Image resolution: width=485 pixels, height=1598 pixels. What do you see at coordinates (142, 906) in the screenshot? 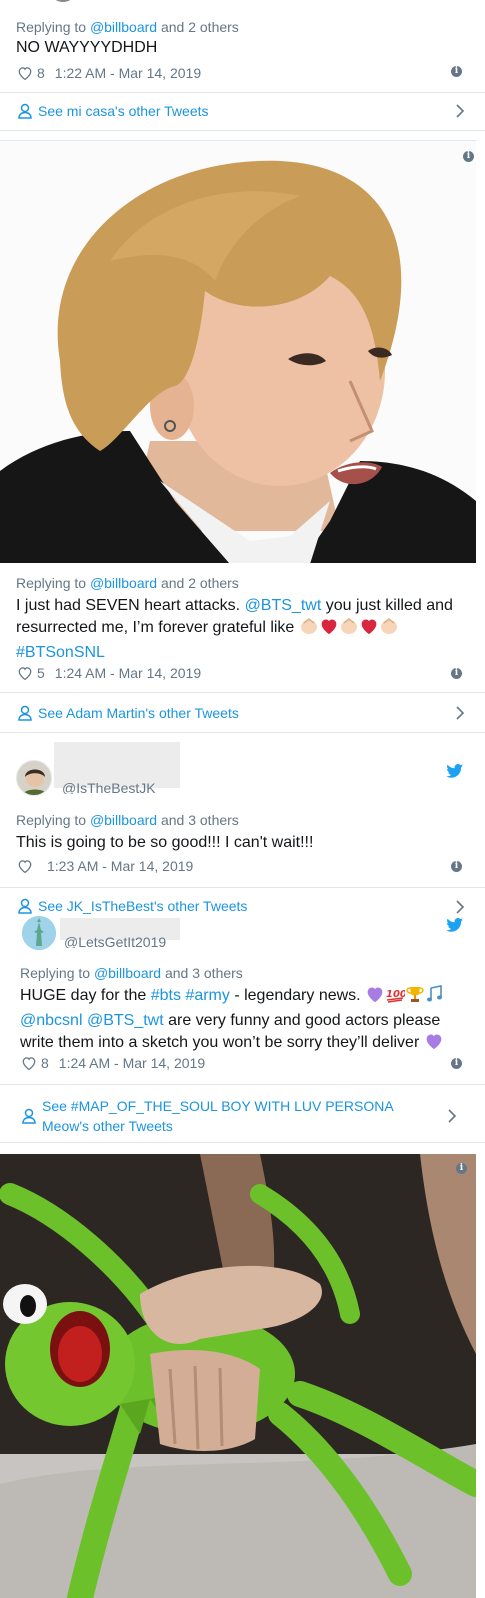
I see `see-more-label: See JK_IsTheBest's other Tweets` at bounding box center [142, 906].